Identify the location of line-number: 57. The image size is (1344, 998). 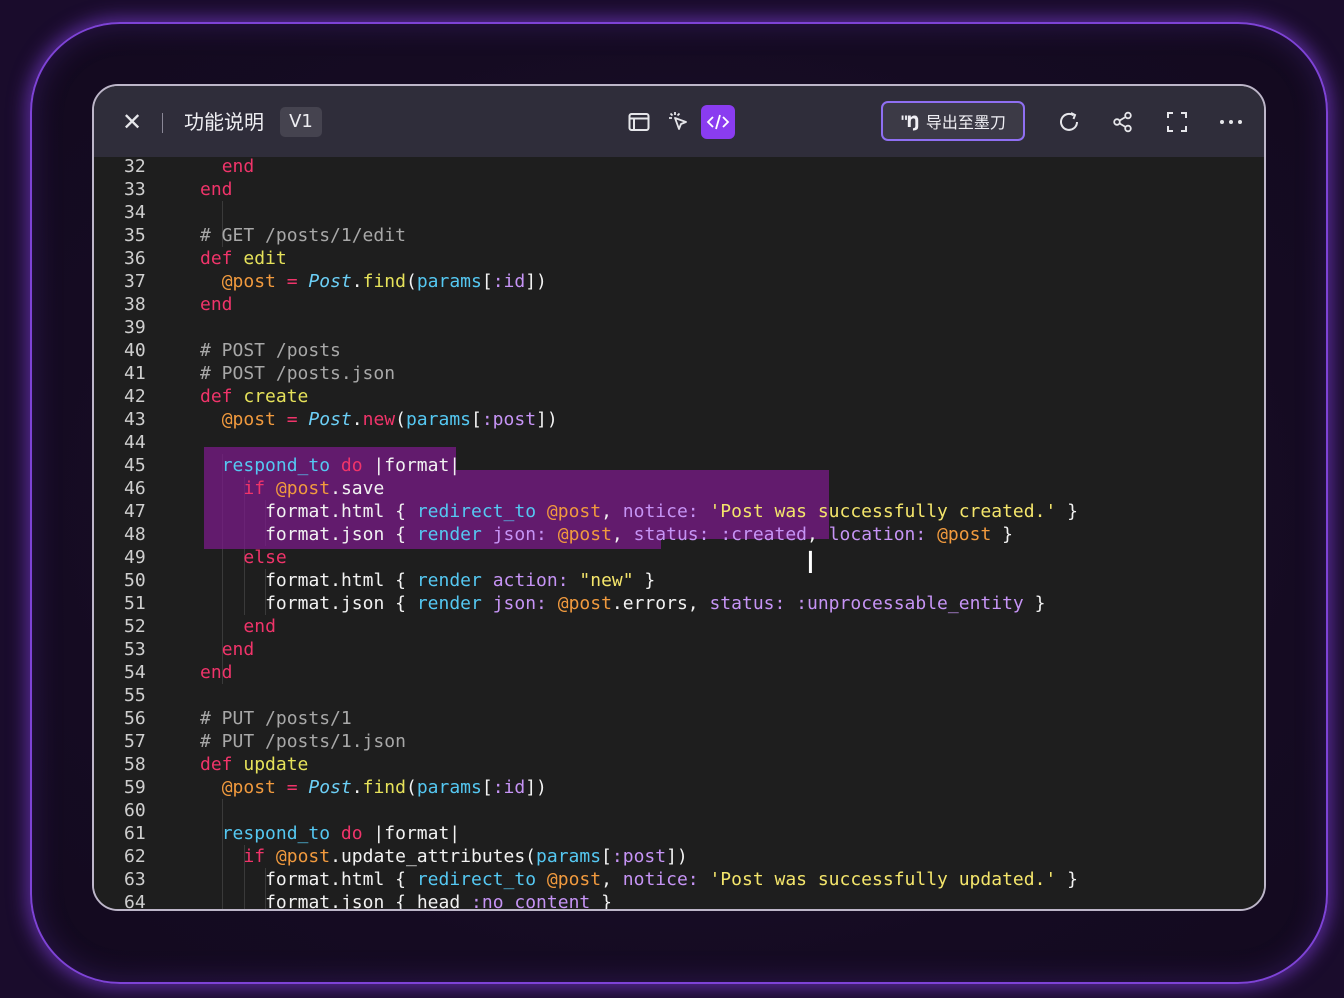
(135, 741).